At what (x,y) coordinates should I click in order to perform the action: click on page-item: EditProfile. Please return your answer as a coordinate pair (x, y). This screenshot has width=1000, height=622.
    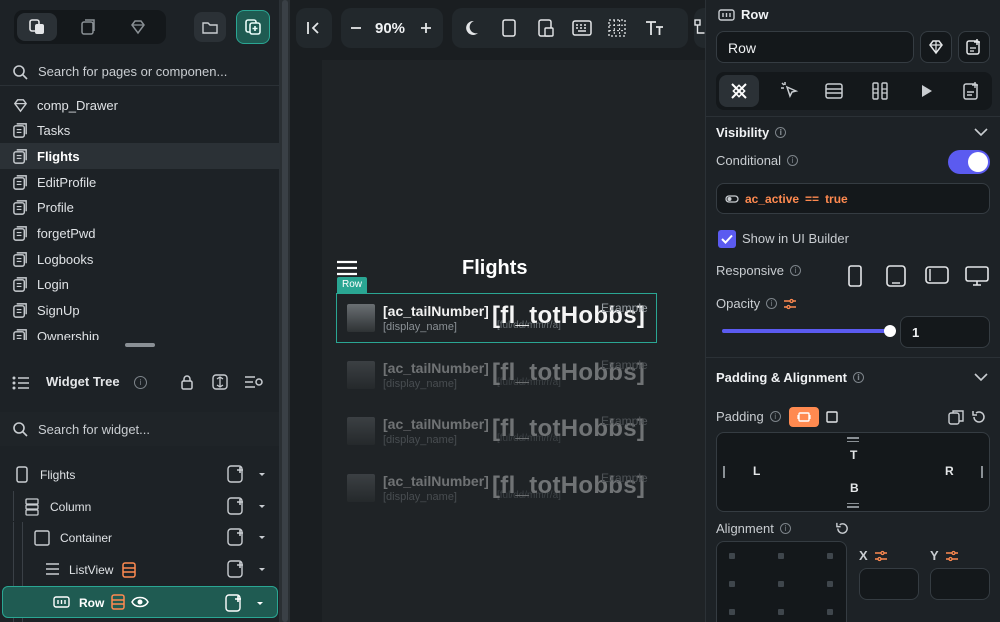
    Looking at the image, I should click on (139, 182).